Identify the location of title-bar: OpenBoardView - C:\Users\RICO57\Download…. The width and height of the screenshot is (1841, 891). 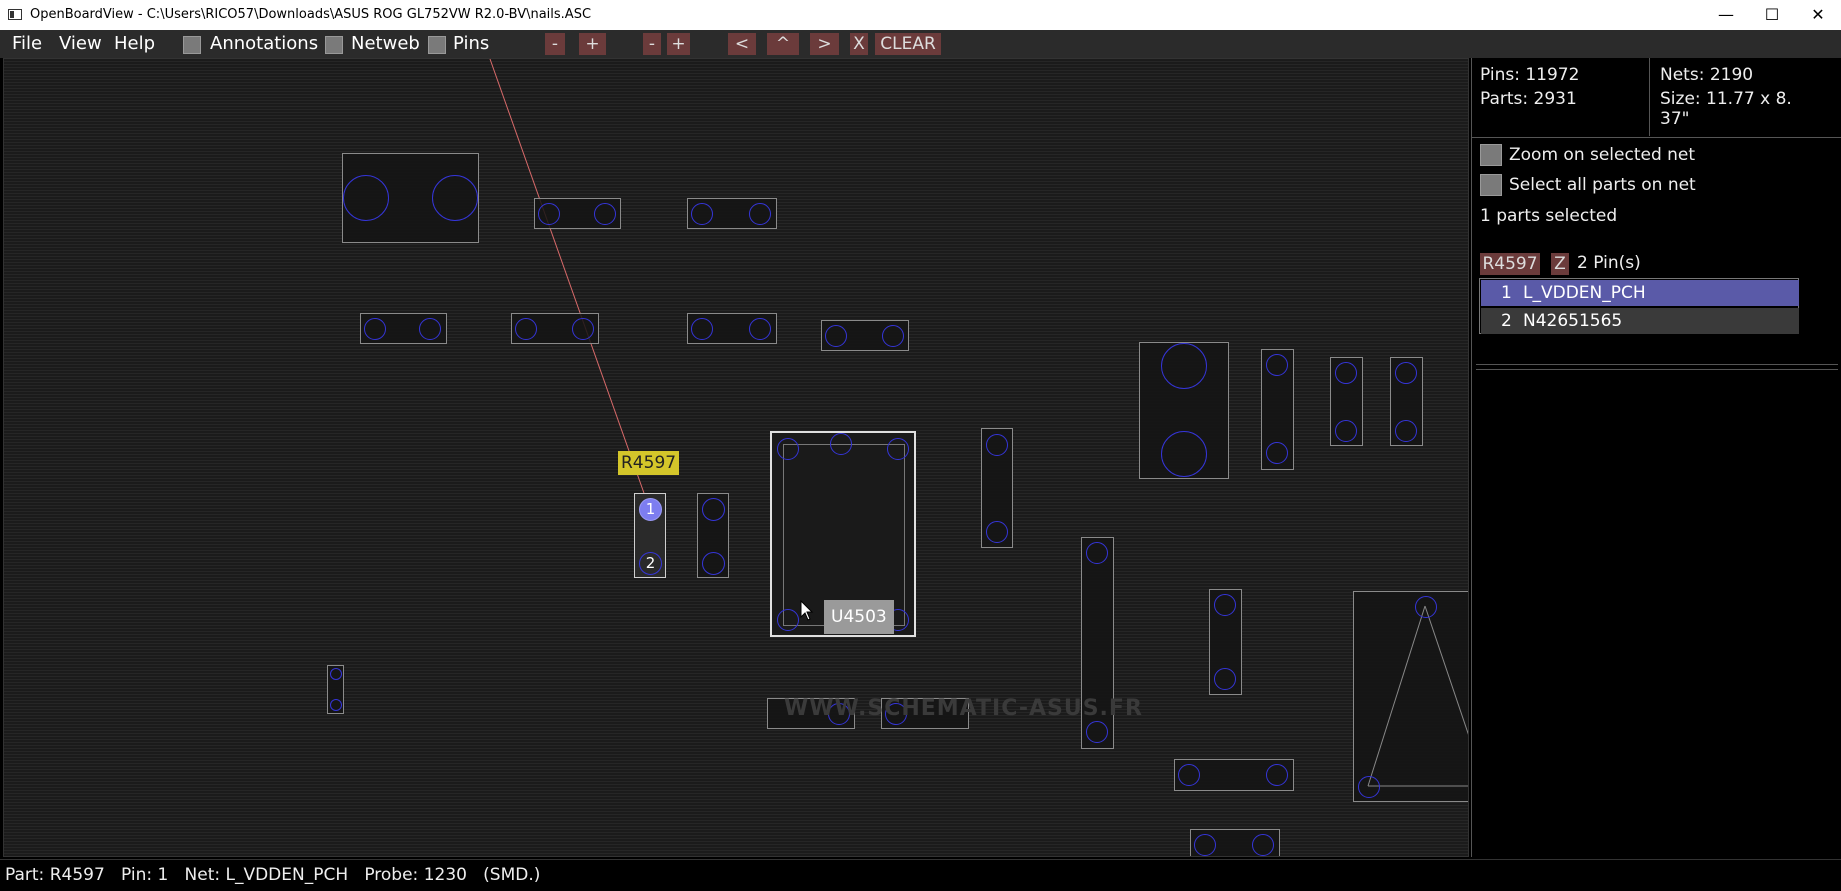
(920, 15).